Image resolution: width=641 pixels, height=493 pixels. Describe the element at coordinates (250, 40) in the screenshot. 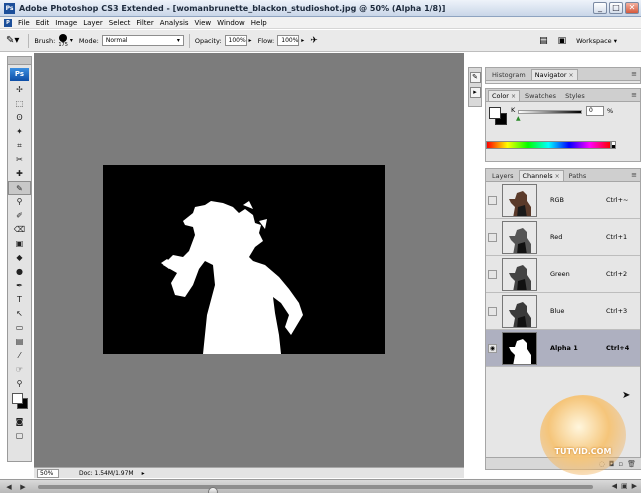

I see `opacity-dropdown-icon: ▸` at that location.